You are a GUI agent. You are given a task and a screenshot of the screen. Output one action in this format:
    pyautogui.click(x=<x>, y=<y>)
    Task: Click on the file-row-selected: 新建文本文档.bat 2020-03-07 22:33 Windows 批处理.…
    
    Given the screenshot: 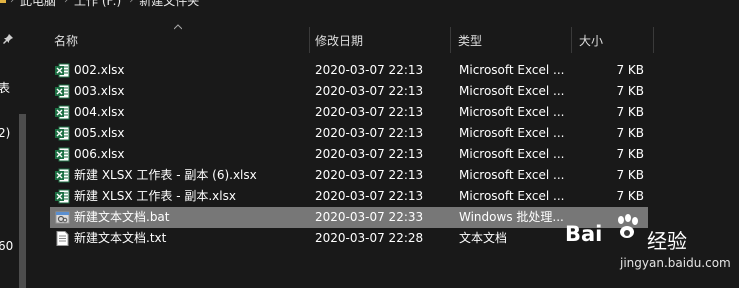 What is the action you would take?
    pyautogui.click(x=349, y=217)
    